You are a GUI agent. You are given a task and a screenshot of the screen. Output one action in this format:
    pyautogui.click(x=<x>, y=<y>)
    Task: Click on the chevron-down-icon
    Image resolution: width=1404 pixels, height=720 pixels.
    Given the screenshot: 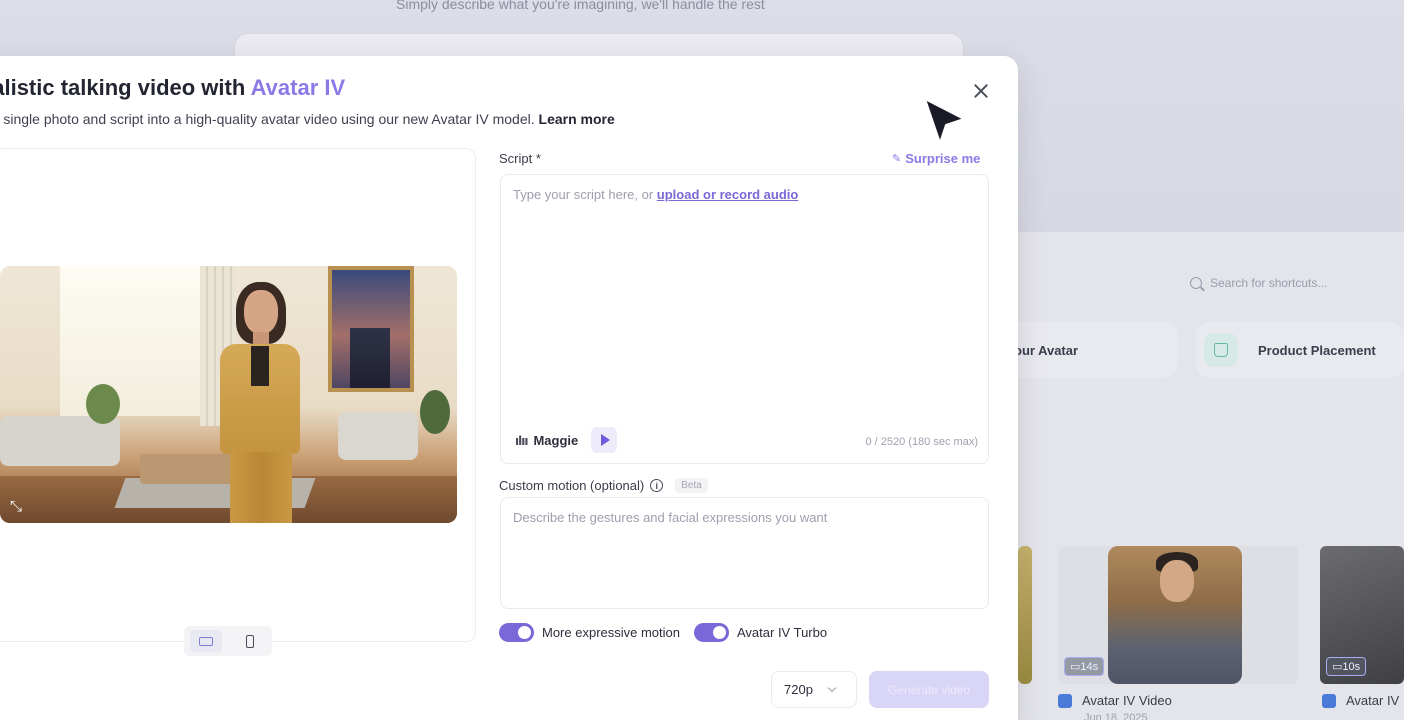 What is the action you would take?
    pyautogui.click(x=832, y=688)
    